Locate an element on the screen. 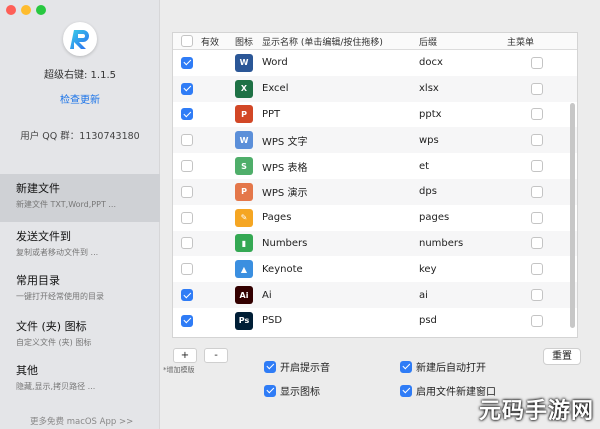 The height and width of the screenshot is (429, 600). table-row: P PPT pptx is located at coordinates (375, 115).